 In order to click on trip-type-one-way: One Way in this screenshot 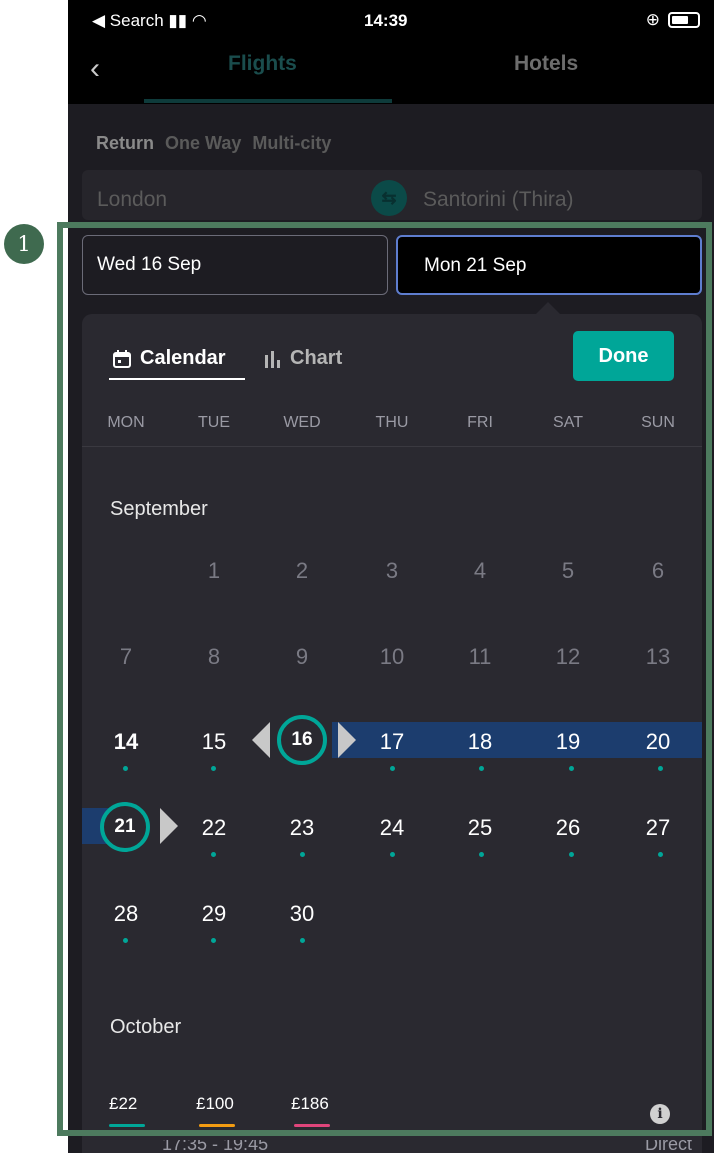, I will do `click(203, 143)`.